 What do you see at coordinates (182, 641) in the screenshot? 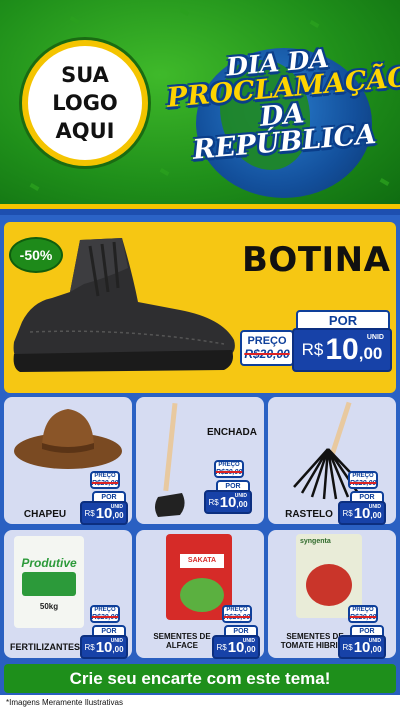
I see `product-name: SEMENTES DE ALFACE` at bounding box center [182, 641].